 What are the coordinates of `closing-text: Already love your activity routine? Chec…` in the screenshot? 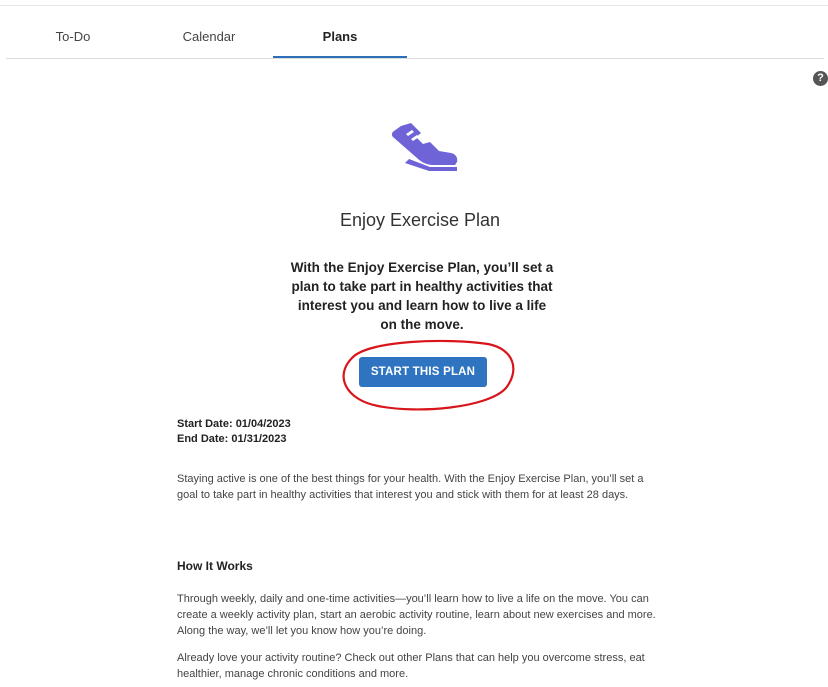 It's located at (411, 666).